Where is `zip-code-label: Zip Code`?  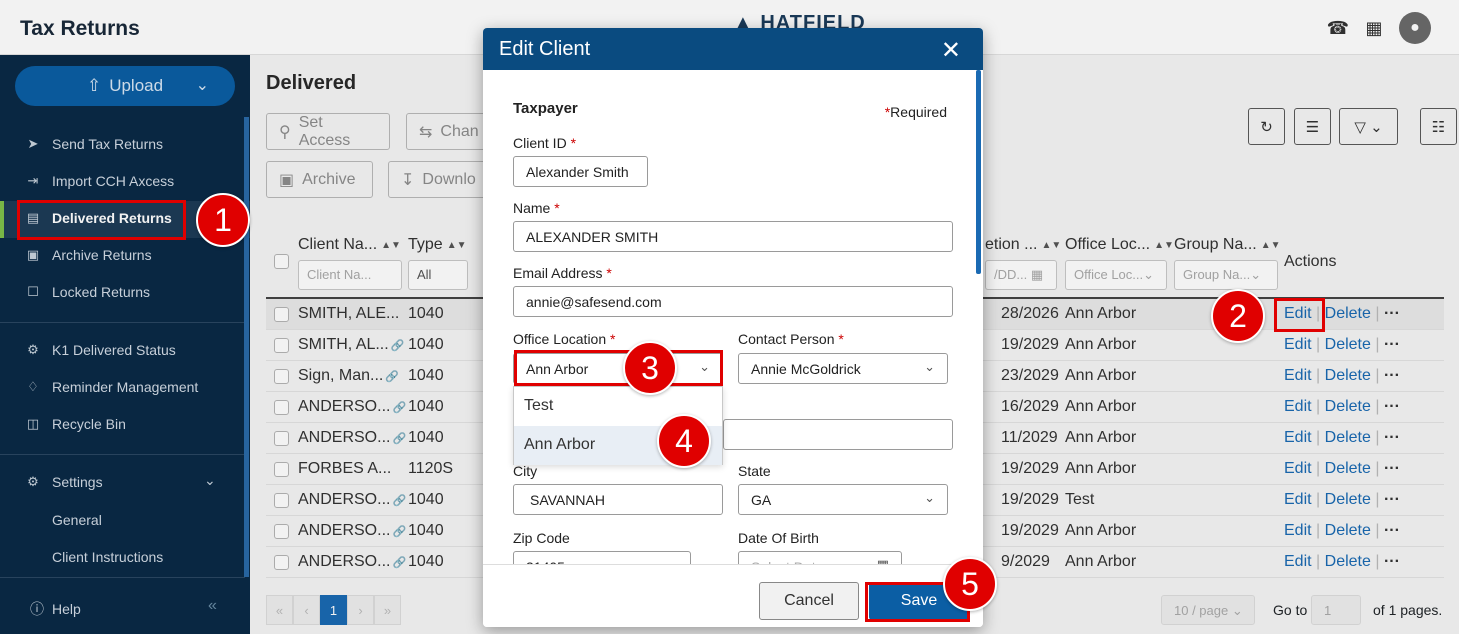 zip-code-label: Zip Code is located at coordinates (541, 538).